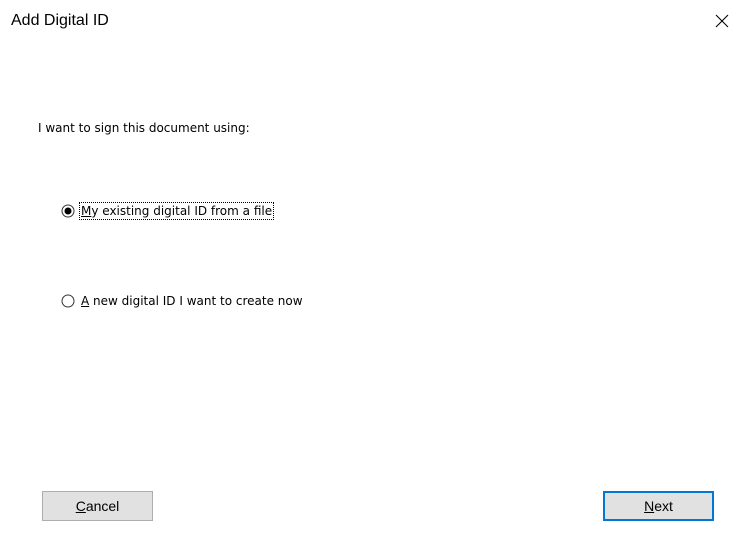  I want to click on label-text: new digital ID I want to create now, so click(196, 301).